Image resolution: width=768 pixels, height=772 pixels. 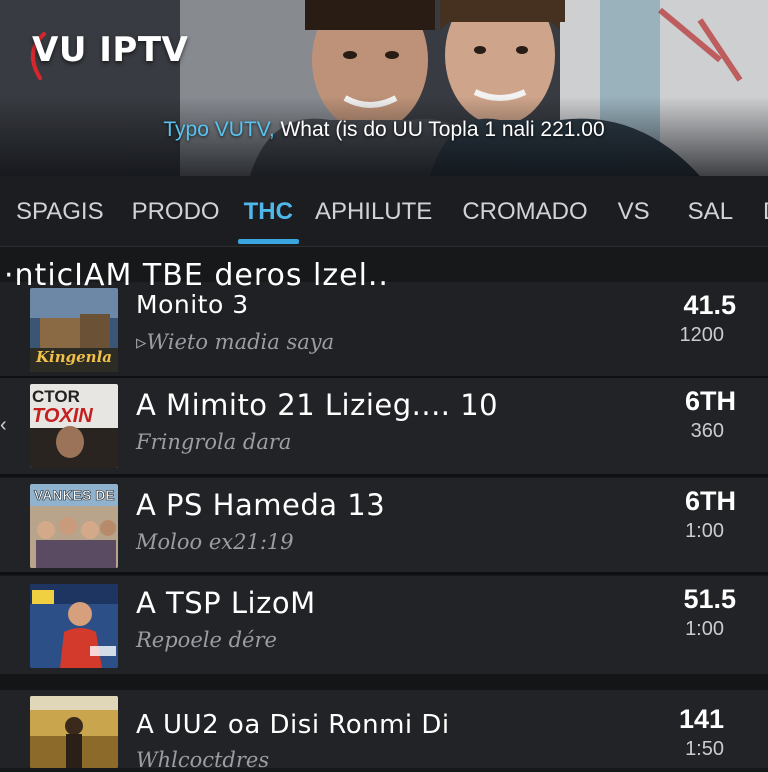 I want to click on app-logo: VU IPTV, so click(x=105, y=52).